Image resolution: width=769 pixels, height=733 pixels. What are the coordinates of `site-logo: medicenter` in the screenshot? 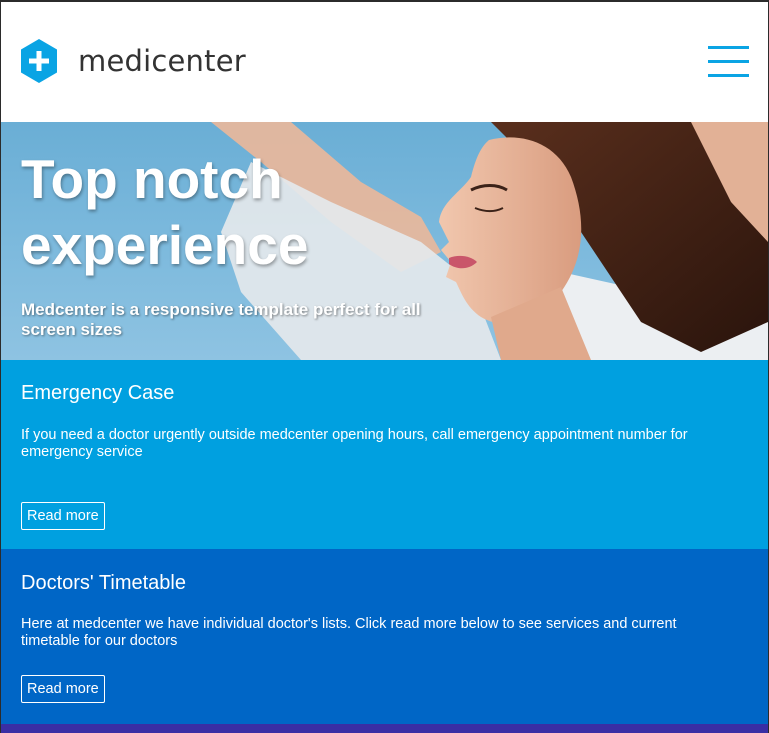 It's located at (133, 61).